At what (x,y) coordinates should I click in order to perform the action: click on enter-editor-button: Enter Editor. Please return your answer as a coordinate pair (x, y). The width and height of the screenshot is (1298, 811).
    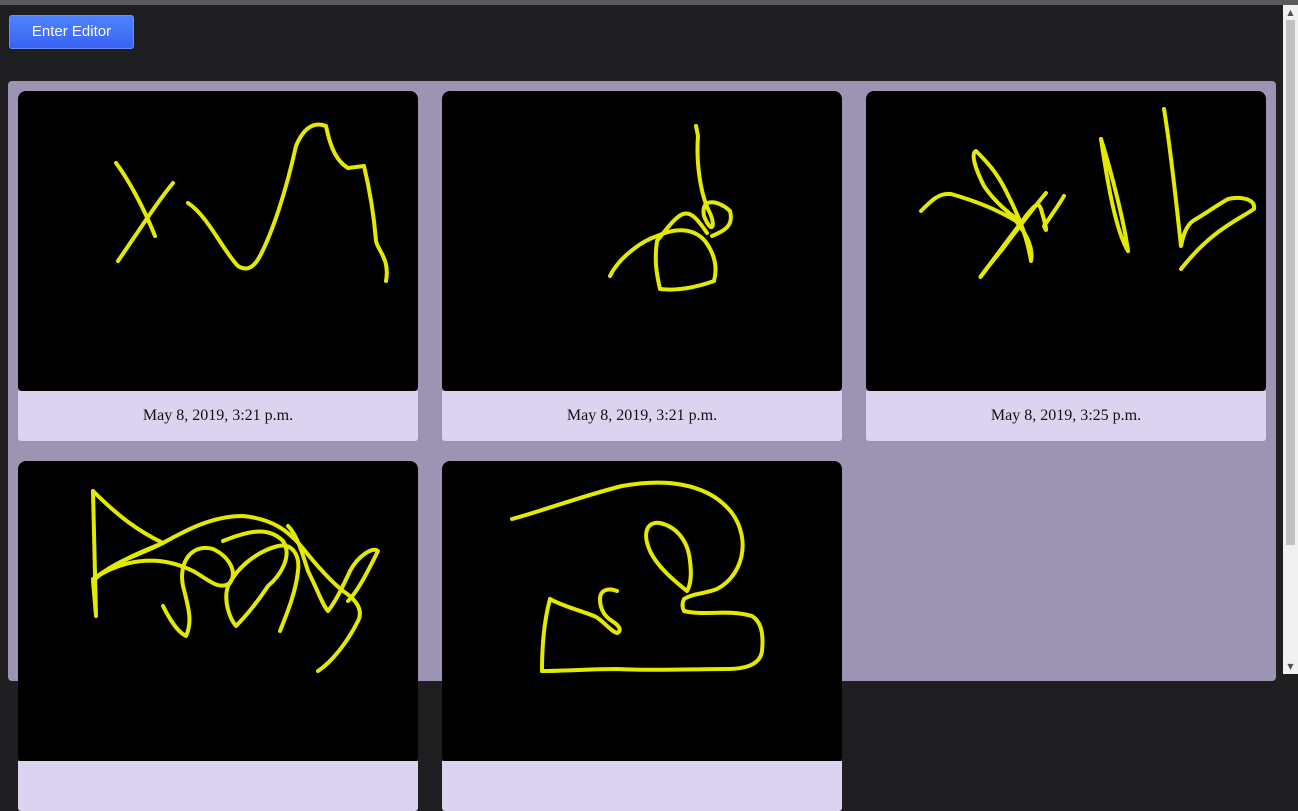
    Looking at the image, I should click on (71, 32).